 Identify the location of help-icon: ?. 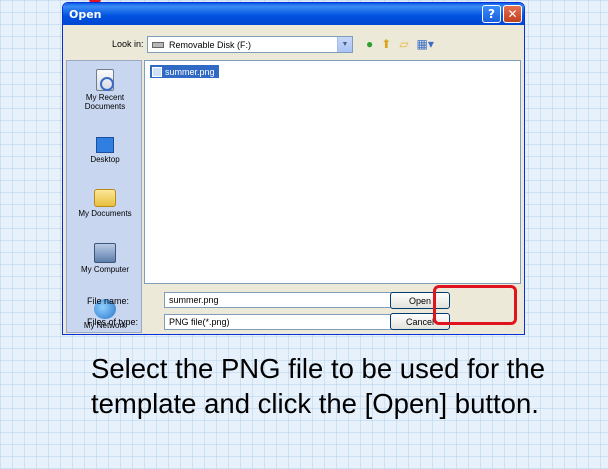
(491, 14).